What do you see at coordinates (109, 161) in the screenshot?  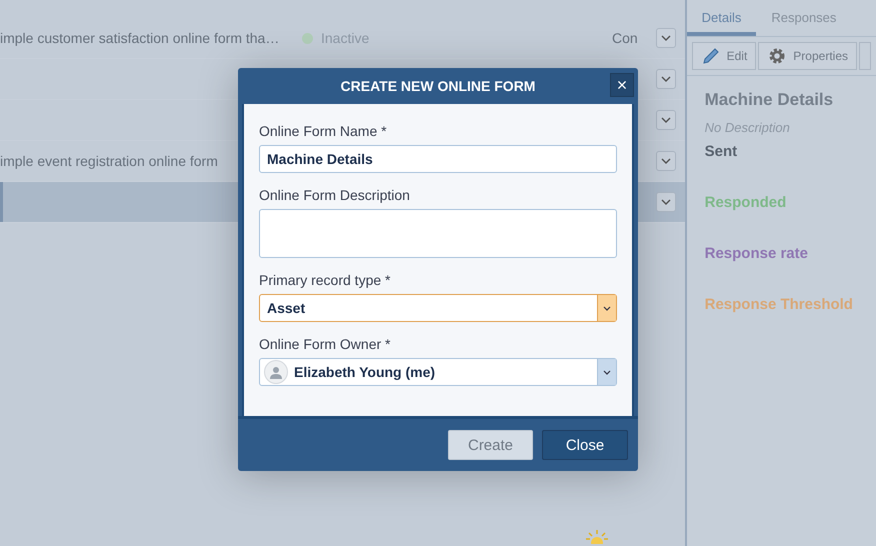 I see `row-description: imple event registration online form` at bounding box center [109, 161].